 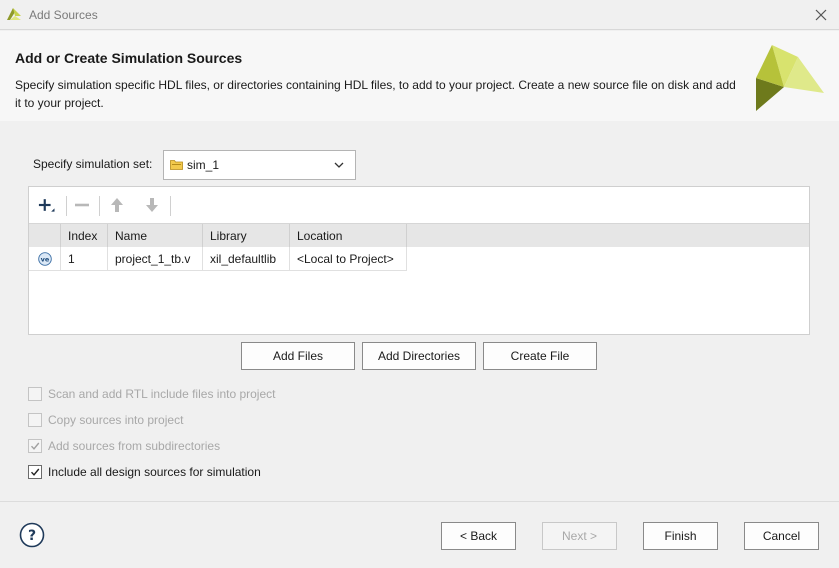 What do you see at coordinates (116, 420) in the screenshot?
I see `checkbox-label: Copy sources into project` at bounding box center [116, 420].